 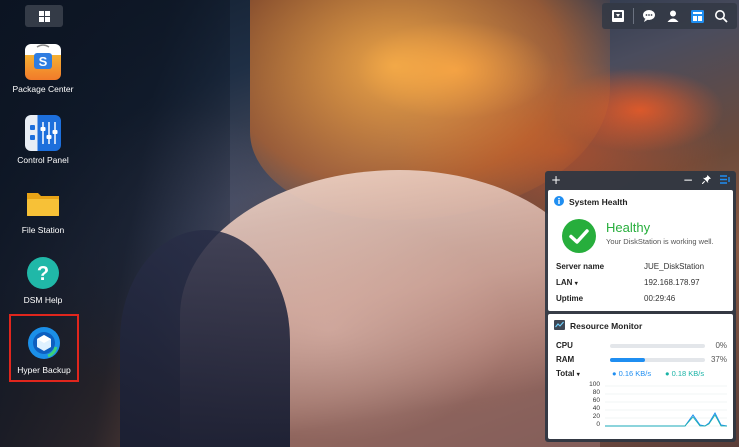 I want to click on server-name-label: Server name, so click(x=580, y=266).